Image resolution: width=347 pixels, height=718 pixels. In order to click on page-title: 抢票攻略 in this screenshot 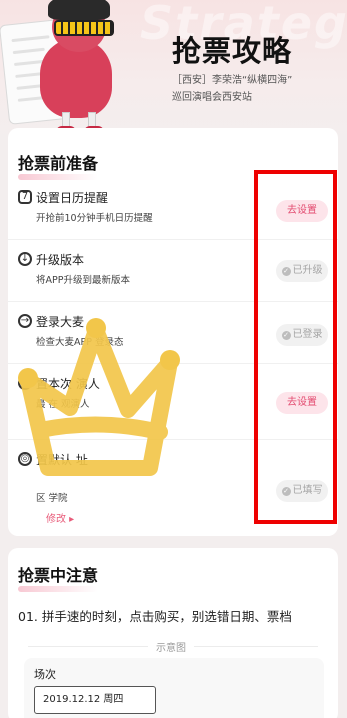, I will do `click(232, 51)`.